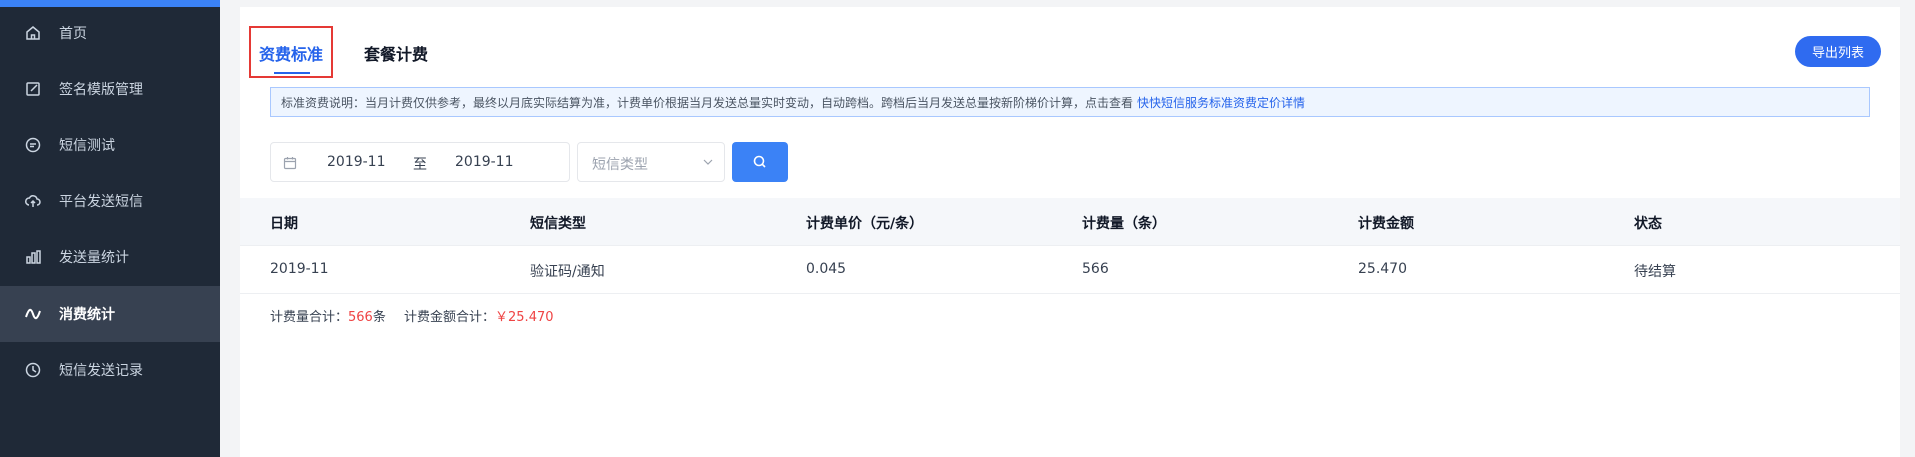  I want to click on cloud-upload-icon, so click(33, 201).